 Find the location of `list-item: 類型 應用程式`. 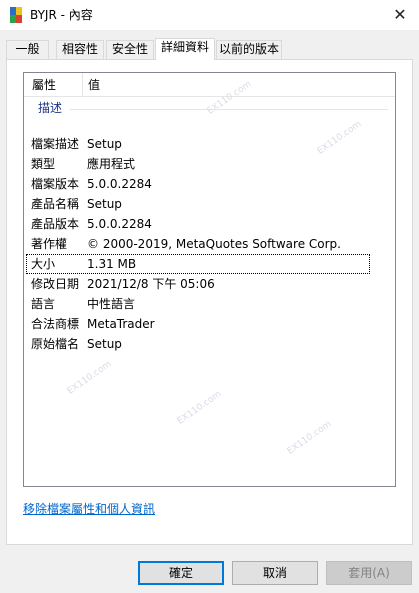

list-item: 類型 應用程式 is located at coordinates (209, 164).